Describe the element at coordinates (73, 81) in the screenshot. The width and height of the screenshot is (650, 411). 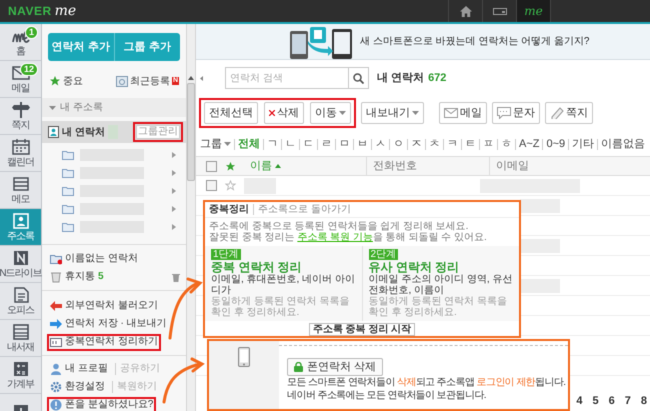
I see `quick-link: 중요` at that location.